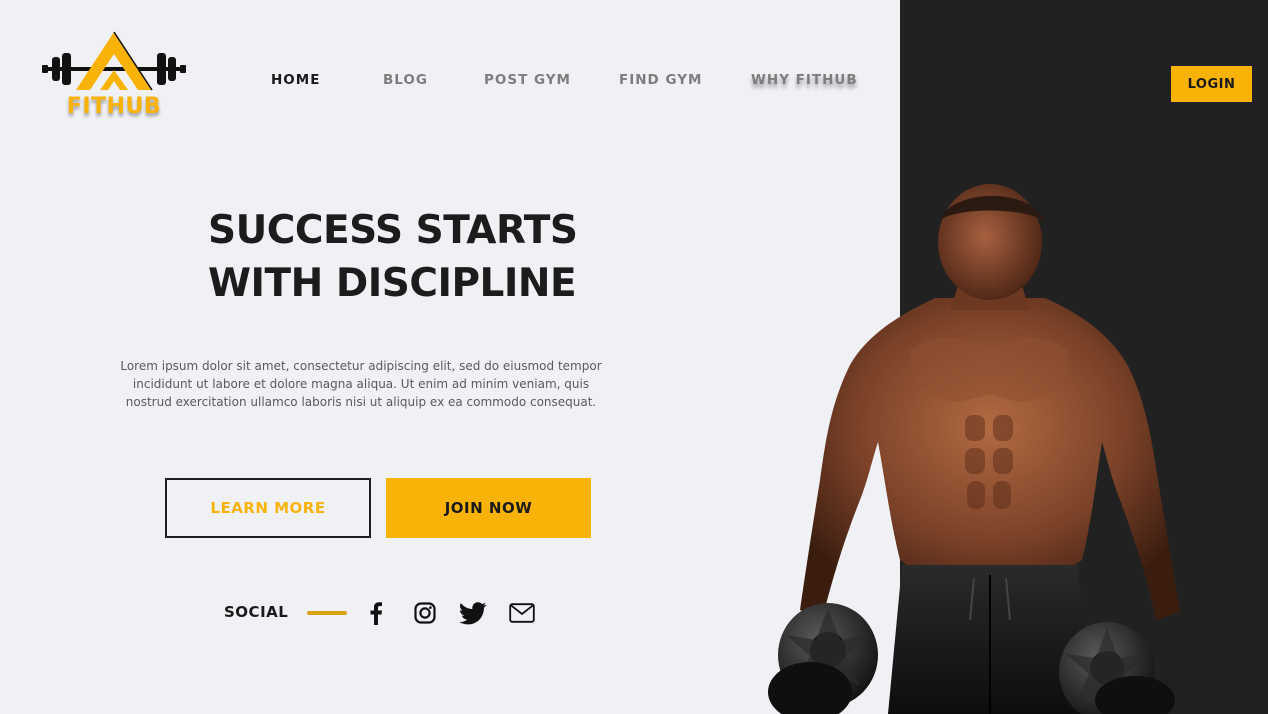  I want to click on hero-title-line-2: WITH DISCIPLINE, so click(392, 283).